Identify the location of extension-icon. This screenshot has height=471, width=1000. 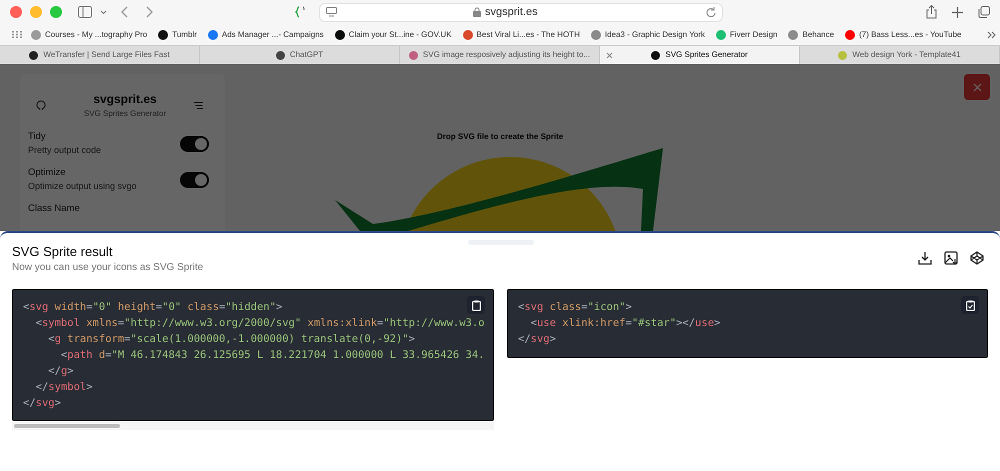
(301, 12).